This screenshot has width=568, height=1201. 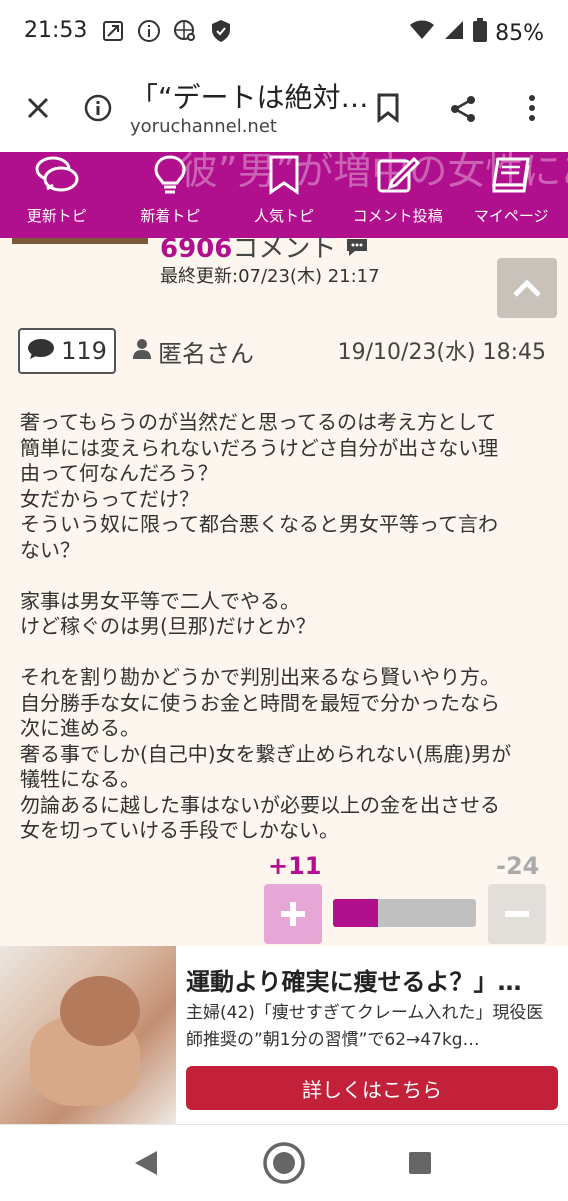 I want to click on edit-icon, so click(x=398, y=177).